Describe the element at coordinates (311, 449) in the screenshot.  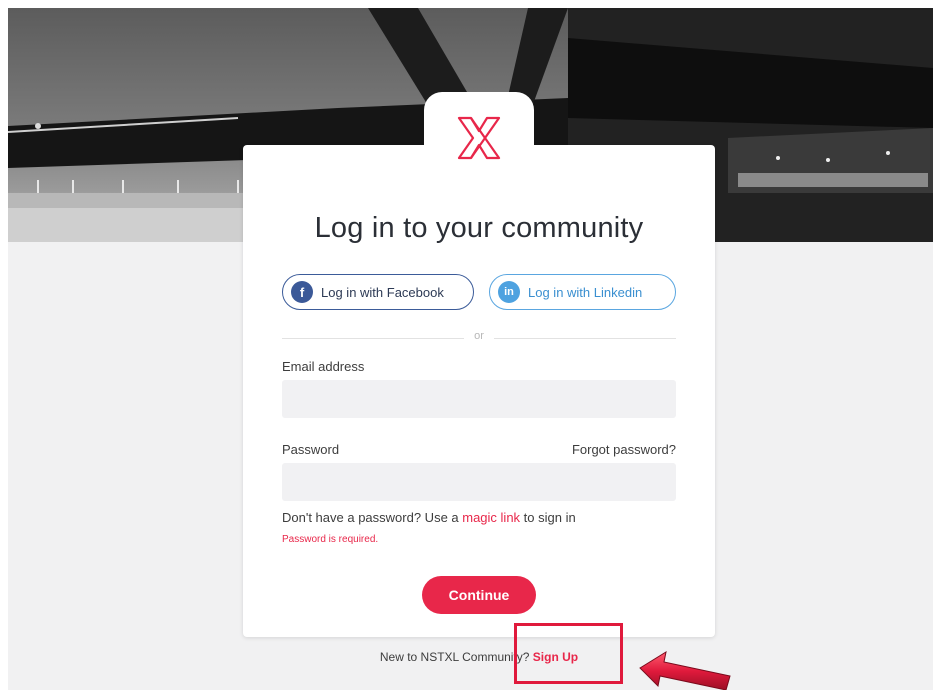
I see `password-label: Password` at that location.